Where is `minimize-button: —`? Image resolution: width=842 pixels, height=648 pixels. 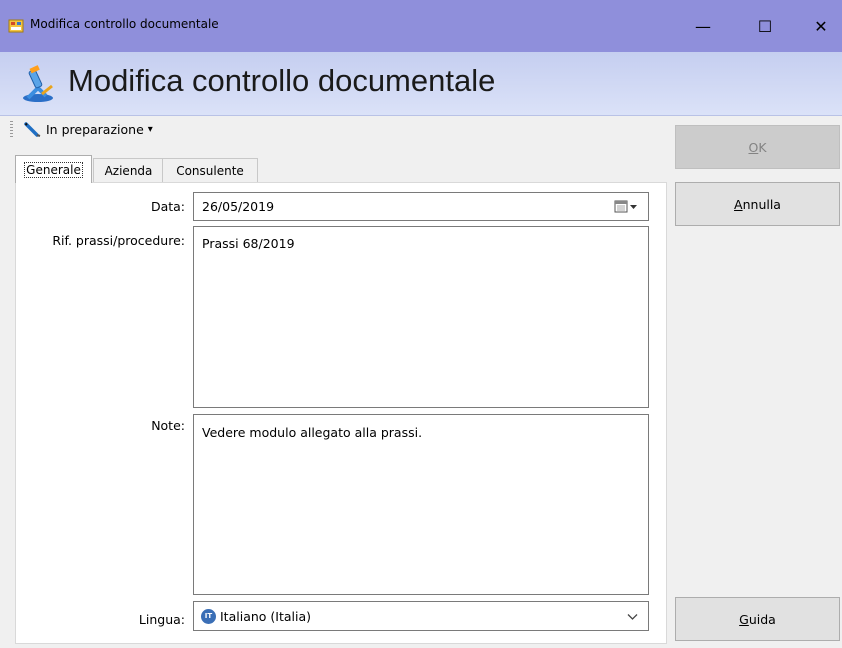
minimize-button: — is located at coordinates (703, 26).